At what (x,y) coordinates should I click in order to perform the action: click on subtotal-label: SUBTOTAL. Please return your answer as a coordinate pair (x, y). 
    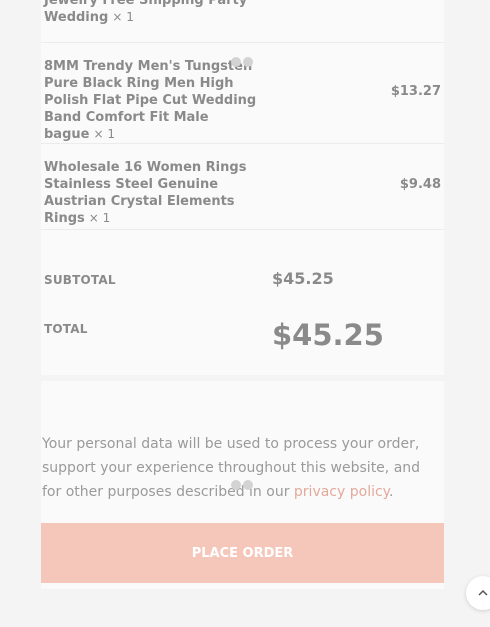
    Looking at the image, I should click on (80, 280).